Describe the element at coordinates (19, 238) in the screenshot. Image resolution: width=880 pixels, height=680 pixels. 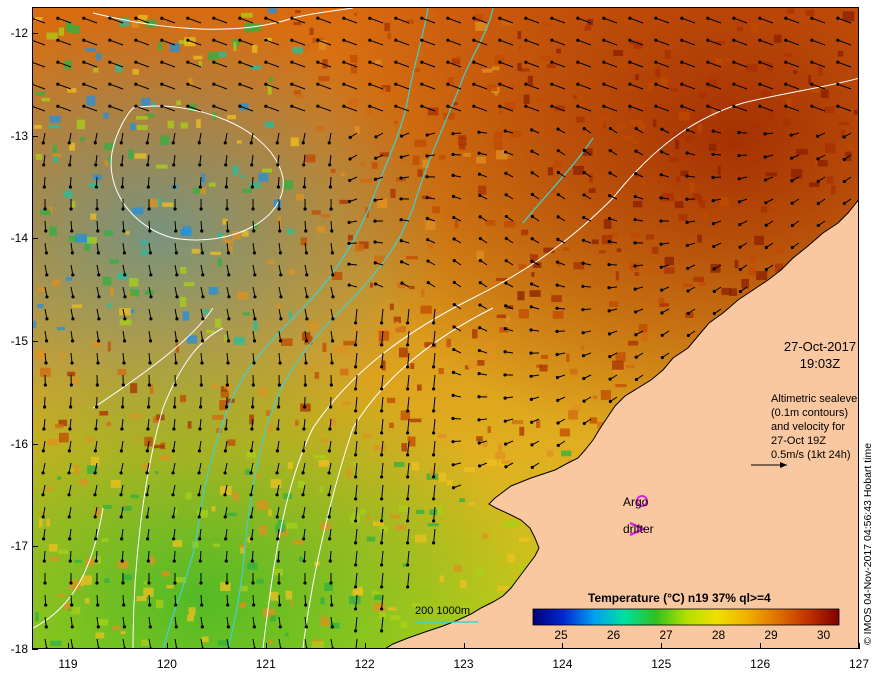
I see `y-tick-label: -14` at that location.